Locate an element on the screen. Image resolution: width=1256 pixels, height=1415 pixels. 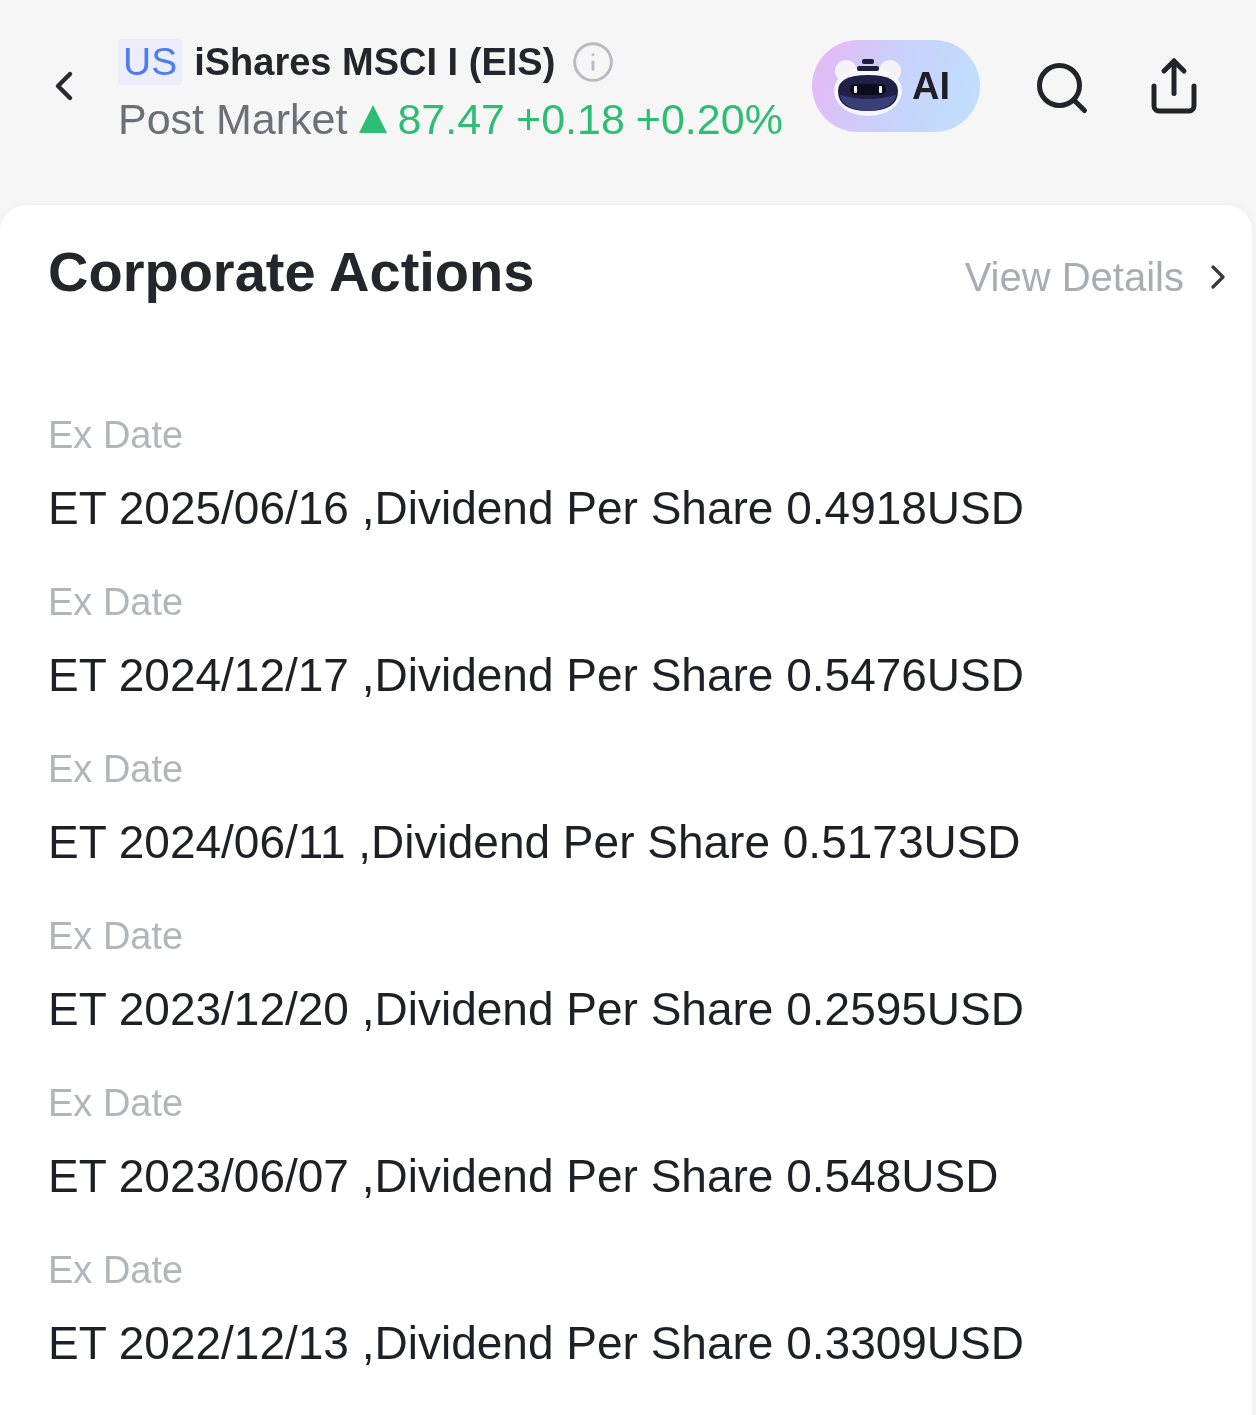
session-label: Post Market is located at coordinates (233, 119).